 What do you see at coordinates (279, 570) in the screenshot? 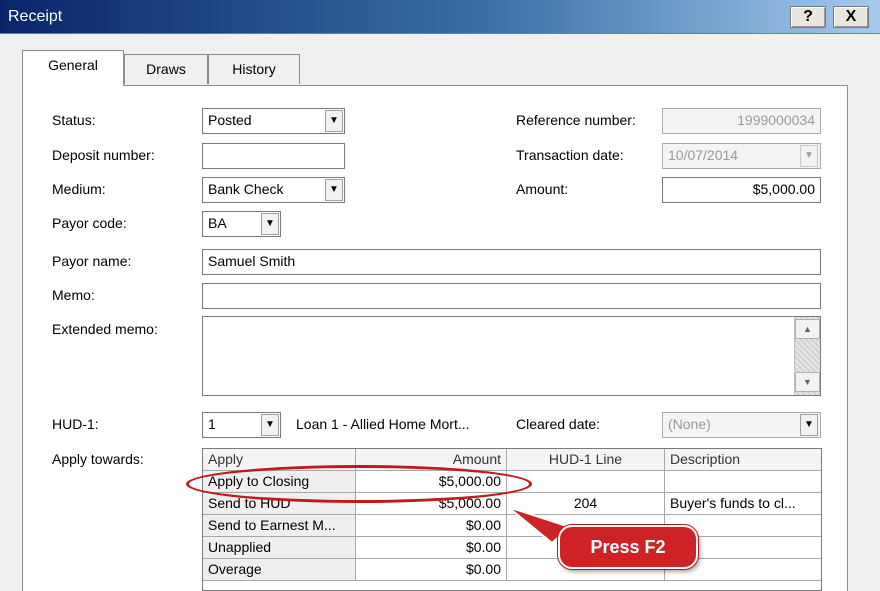
I see `table-row-apply: Overage` at bounding box center [279, 570].